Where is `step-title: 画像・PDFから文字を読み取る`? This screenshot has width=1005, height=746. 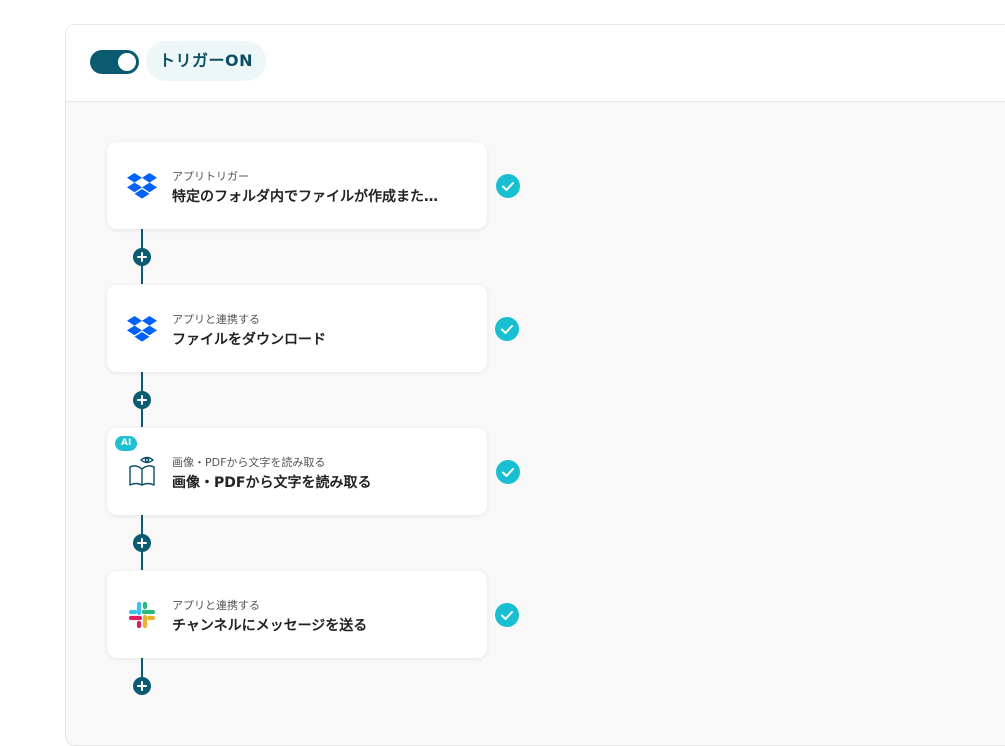 step-title: 画像・PDFから文字を読み取る is located at coordinates (272, 483).